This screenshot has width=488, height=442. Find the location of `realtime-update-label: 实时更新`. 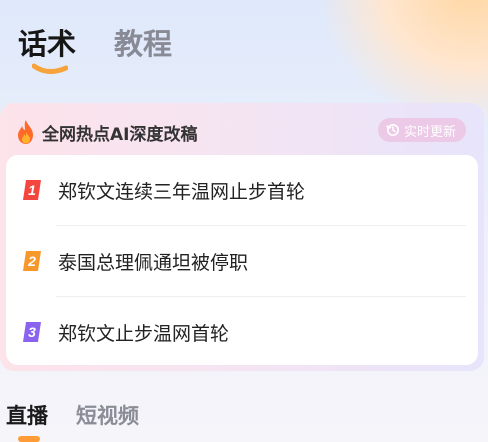

realtime-update-label: 实时更新 is located at coordinates (429, 132).